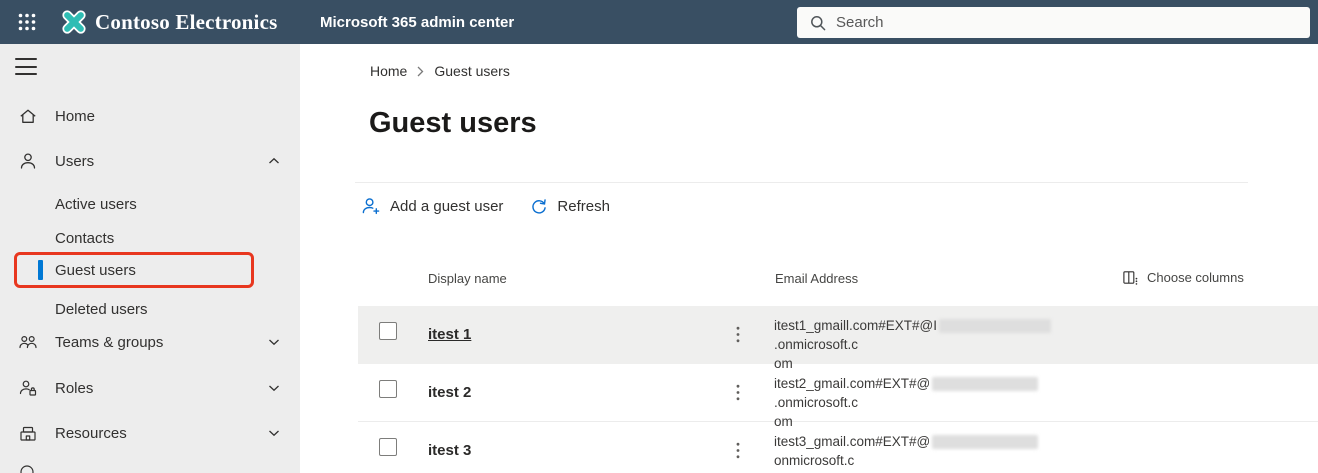  What do you see at coordinates (186, 21) in the screenshot?
I see `brand-name: Contoso Electronics` at bounding box center [186, 21].